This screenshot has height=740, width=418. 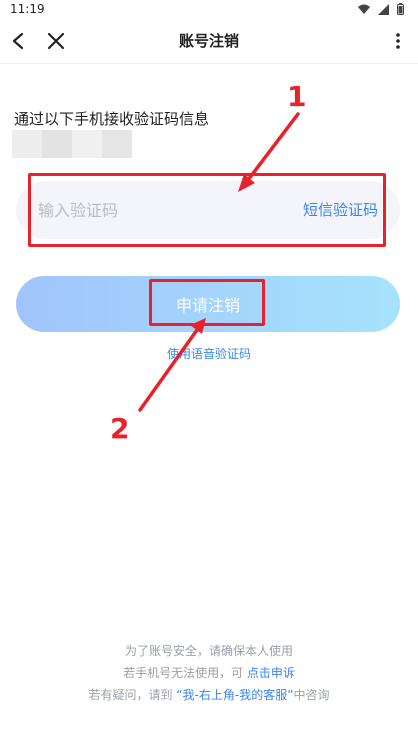 What do you see at coordinates (112, 119) in the screenshot?
I see `phone-info-text: 通过以下手机接收验证码信息` at bounding box center [112, 119].